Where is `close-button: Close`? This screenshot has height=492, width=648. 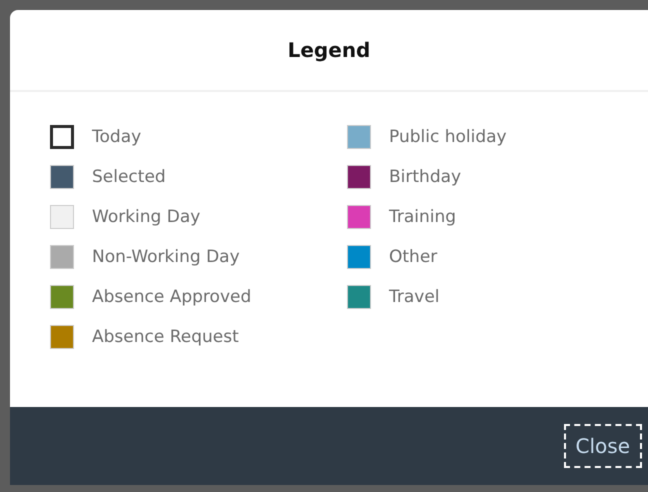
close-button: Close is located at coordinates (603, 446).